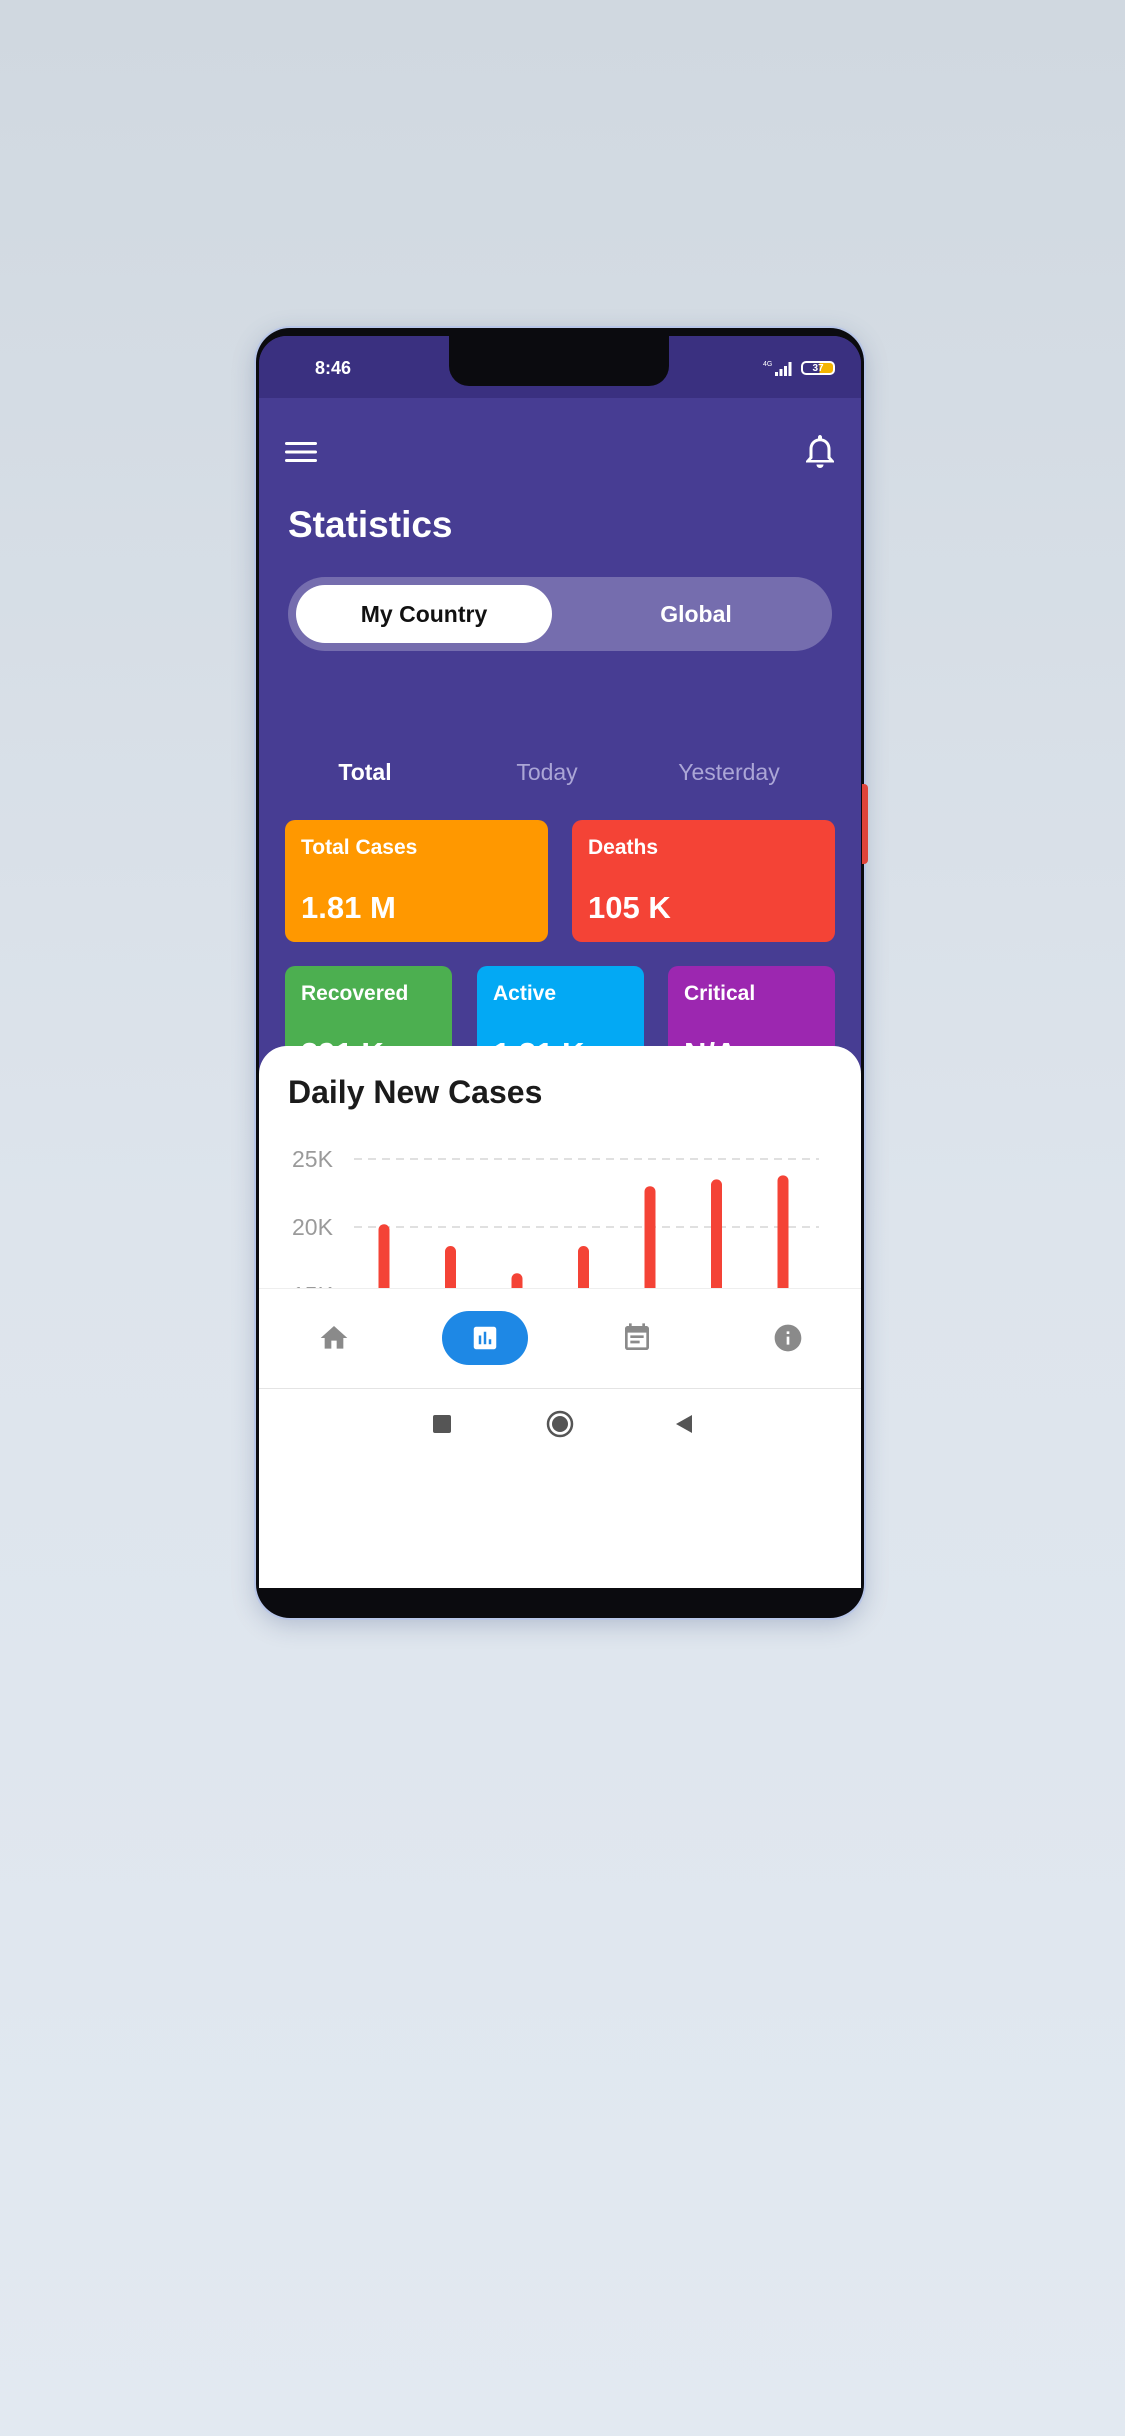 This screenshot has width=1125, height=2436. Describe the element at coordinates (684, 1424) in the screenshot. I see `back-icon` at that location.